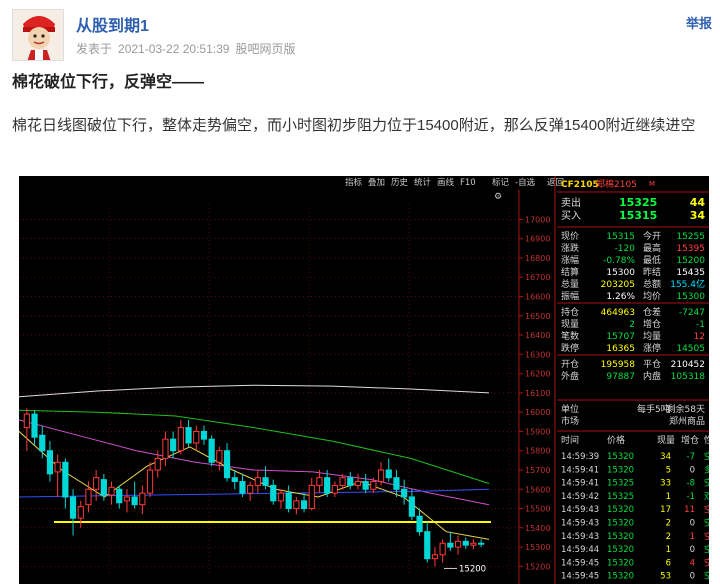 The image size is (720, 584). Describe the element at coordinates (666, 440) in the screenshot. I see `trade-header-2: 现量` at that location.